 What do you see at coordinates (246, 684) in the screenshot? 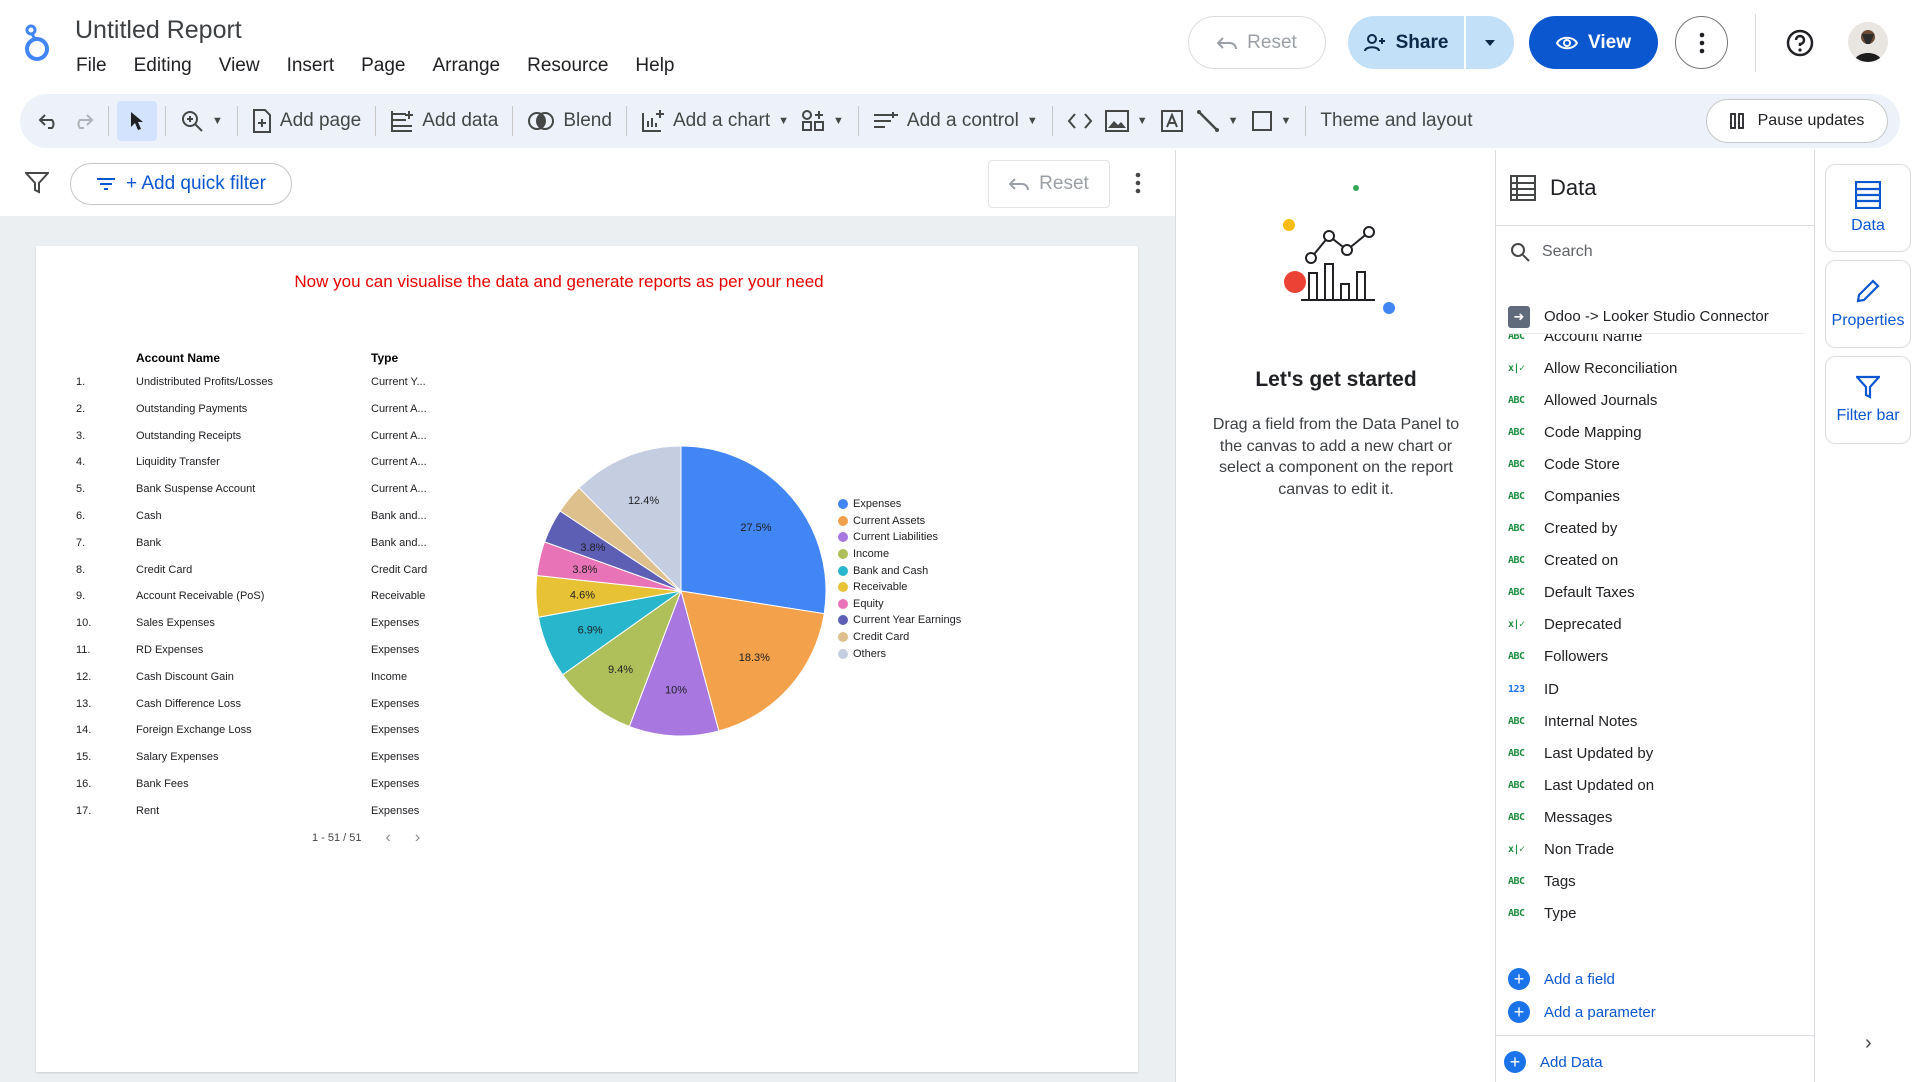
I see `table-row: 12. Cash Discount Gain Income` at bounding box center [246, 684].